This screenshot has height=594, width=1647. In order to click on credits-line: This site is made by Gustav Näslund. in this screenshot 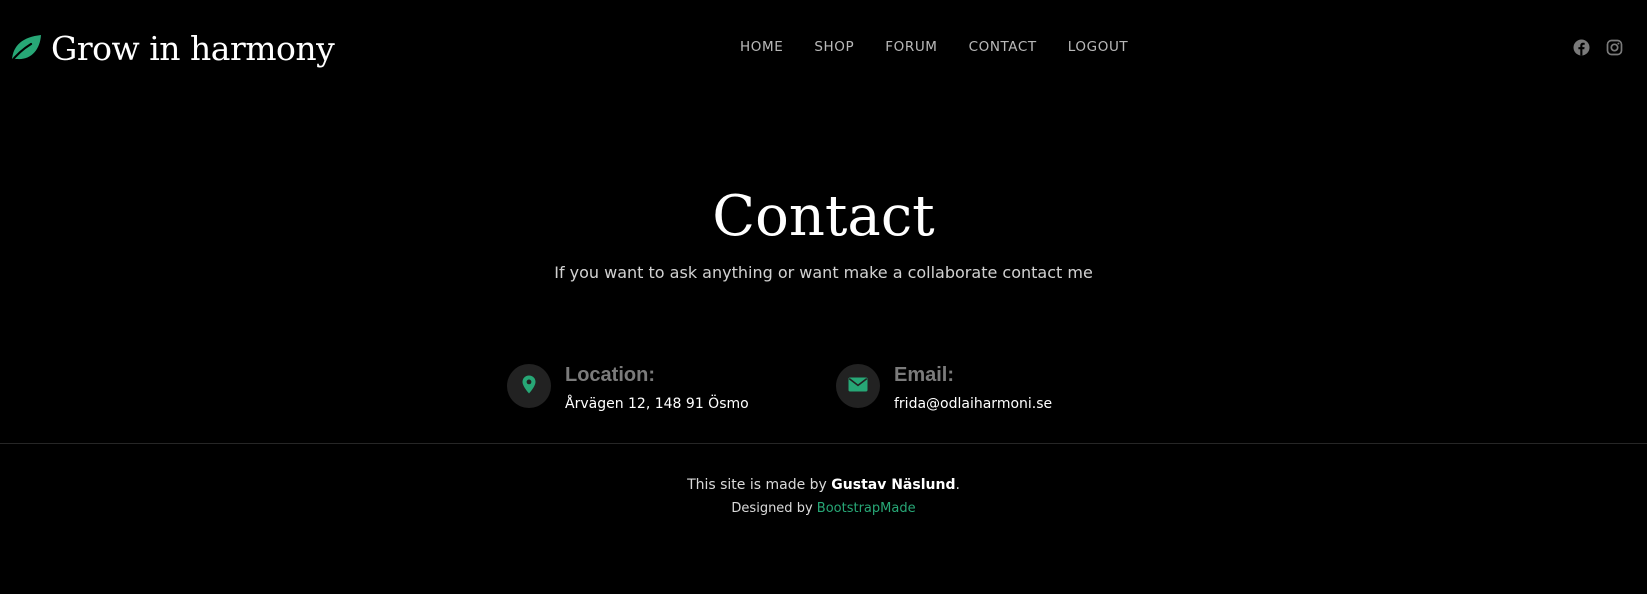, I will do `click(823, 485)`.